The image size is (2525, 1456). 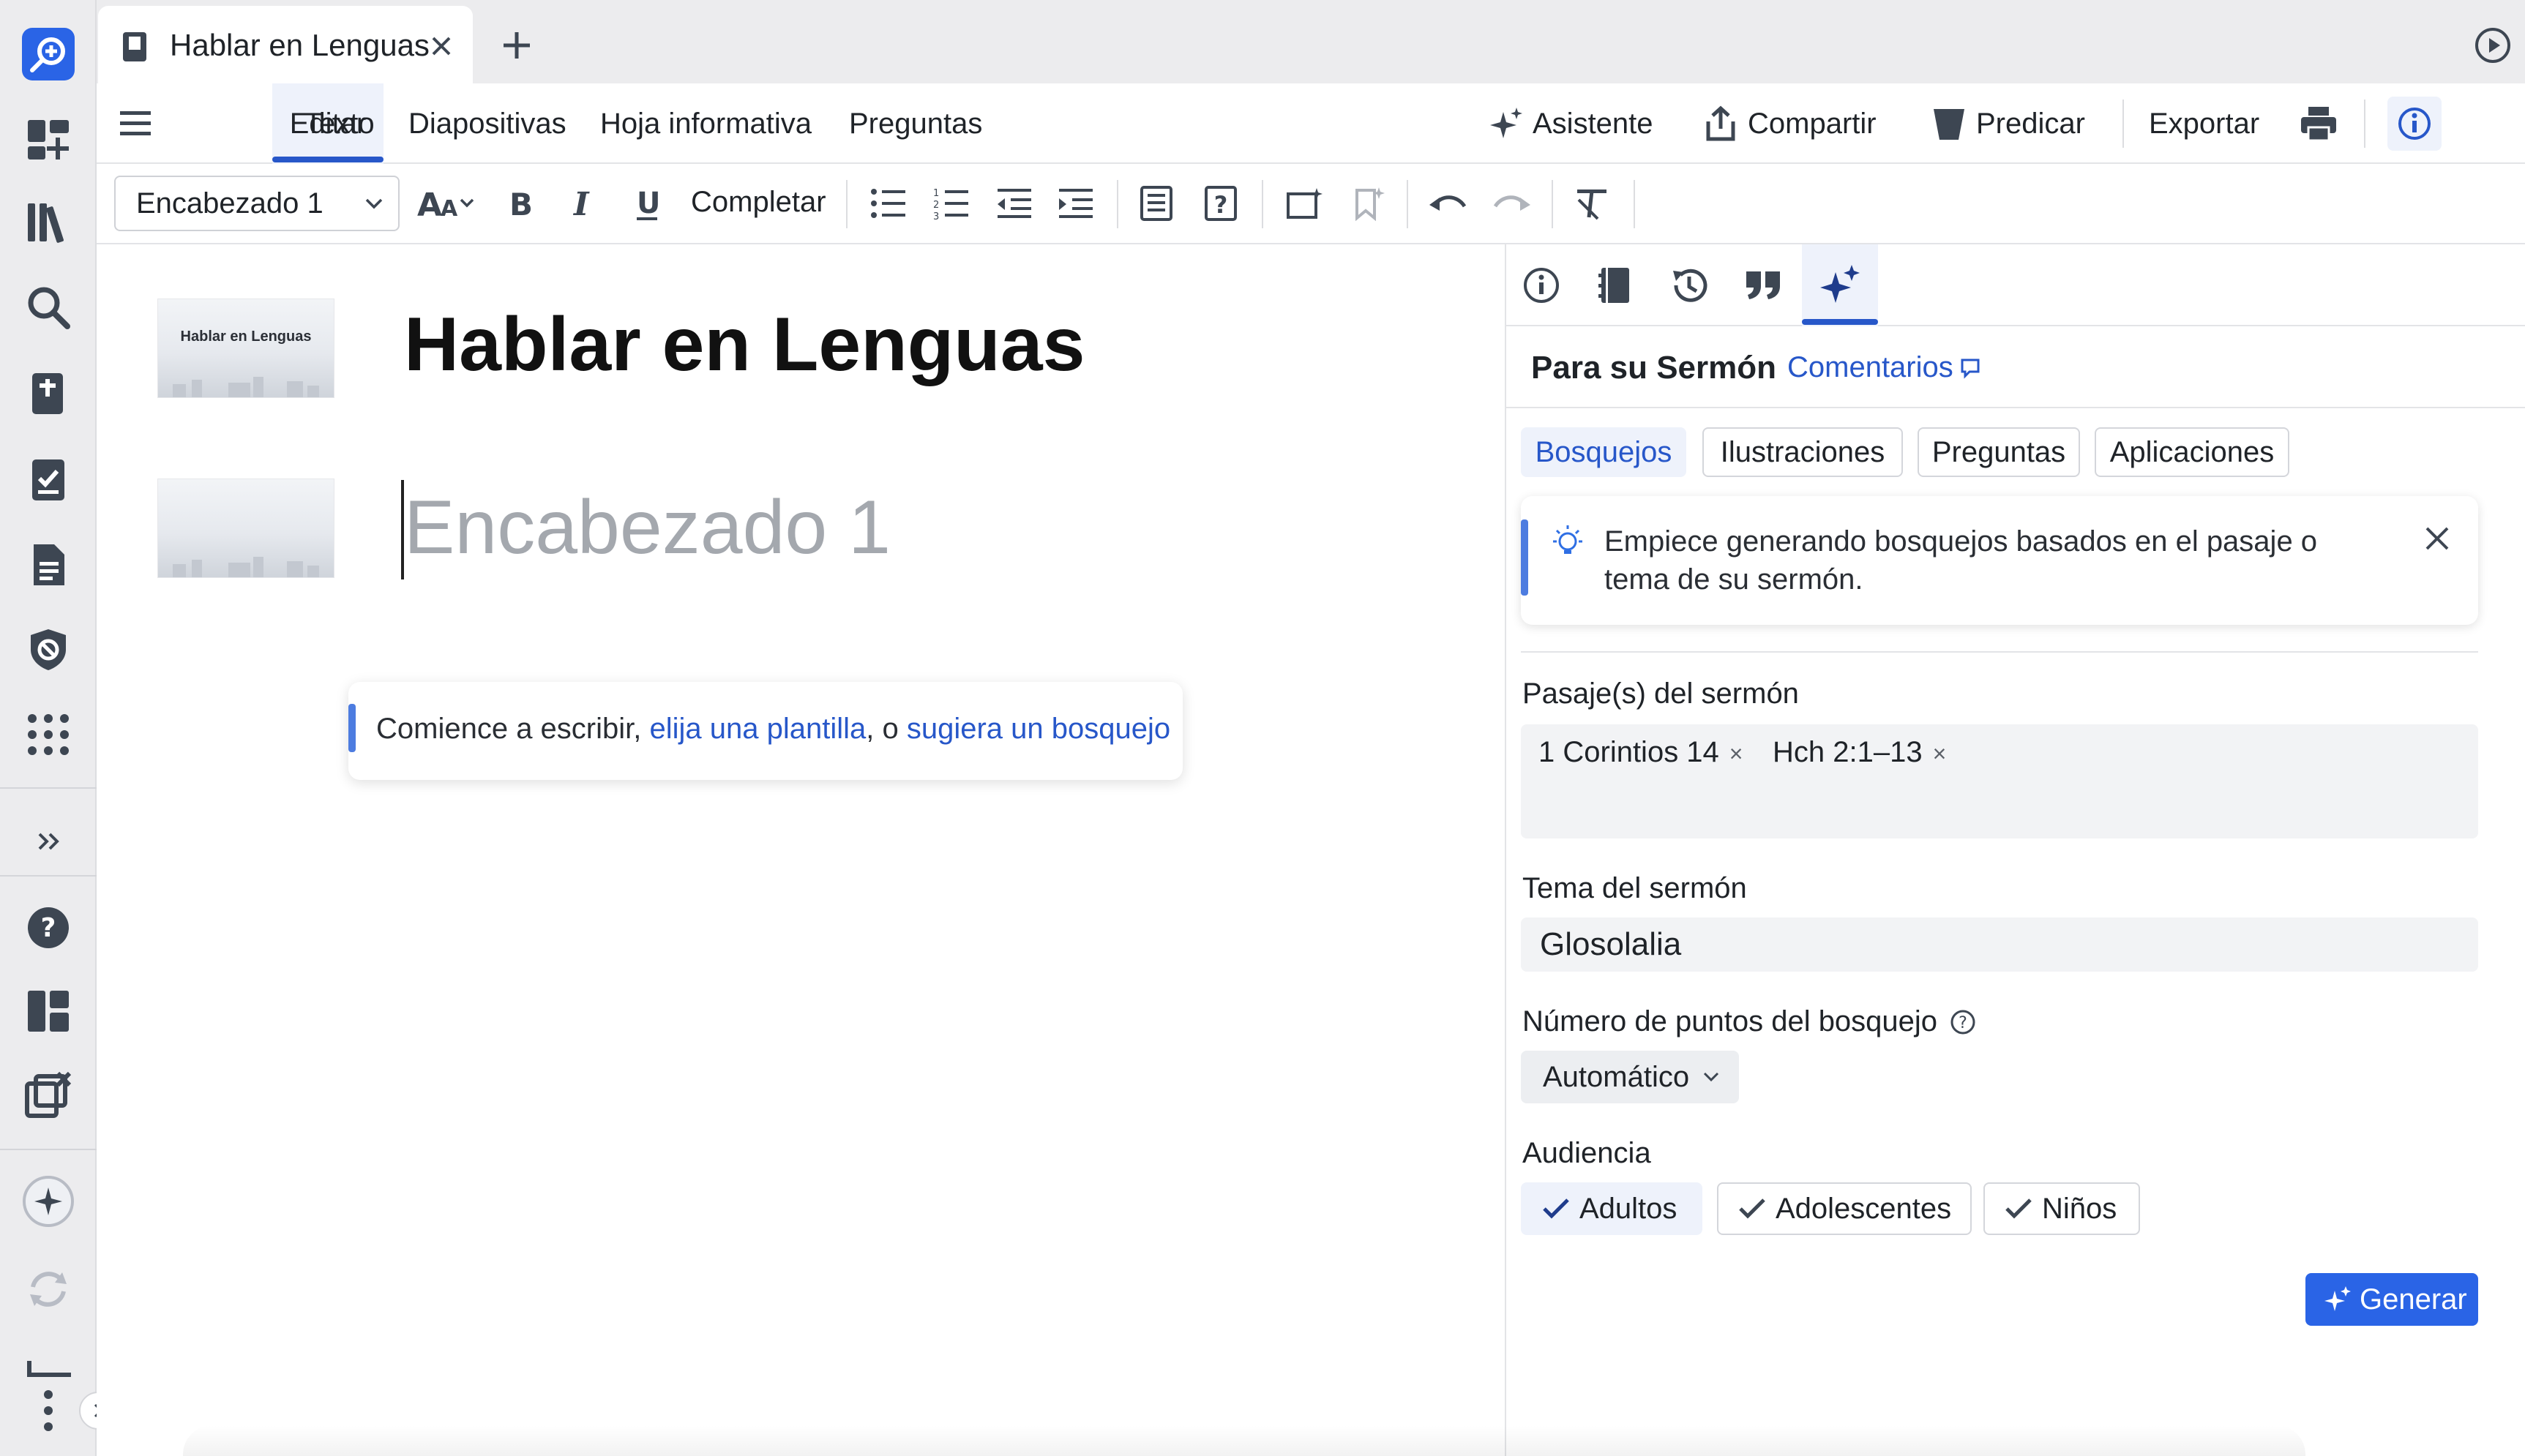 I want to click on title-slide-thumbnail: Hablar en Lenguas, so click(x=245, y=348).